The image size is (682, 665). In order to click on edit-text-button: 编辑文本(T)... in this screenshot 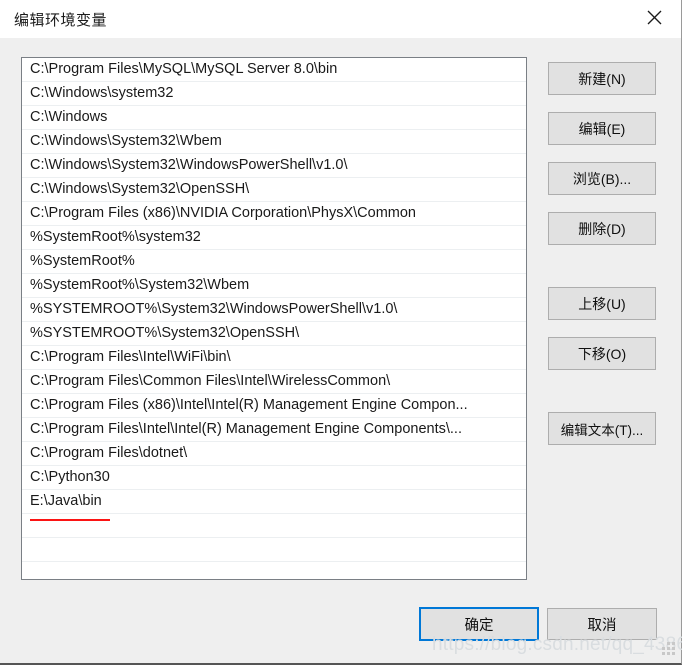, I will do `click(602, 428)`.